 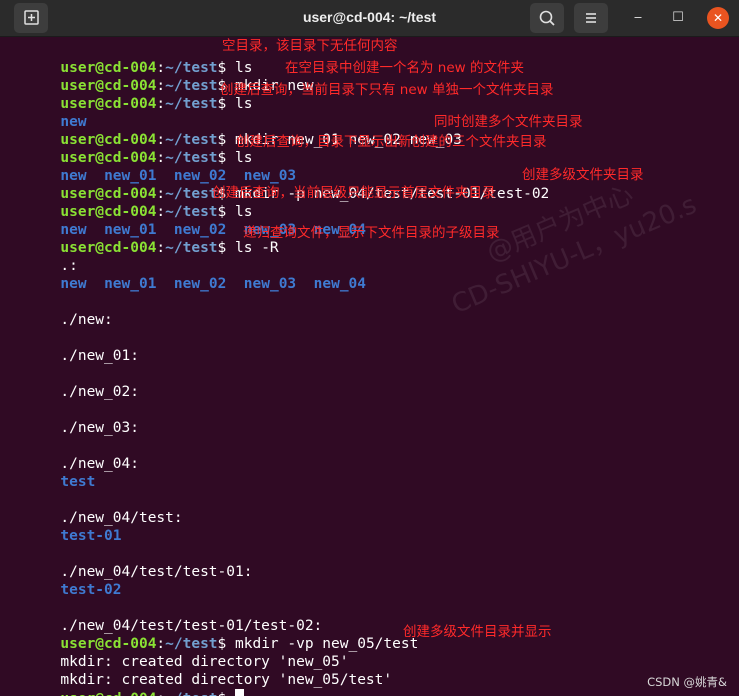 I want to click on scrollbar, so click(x=736, y=366).